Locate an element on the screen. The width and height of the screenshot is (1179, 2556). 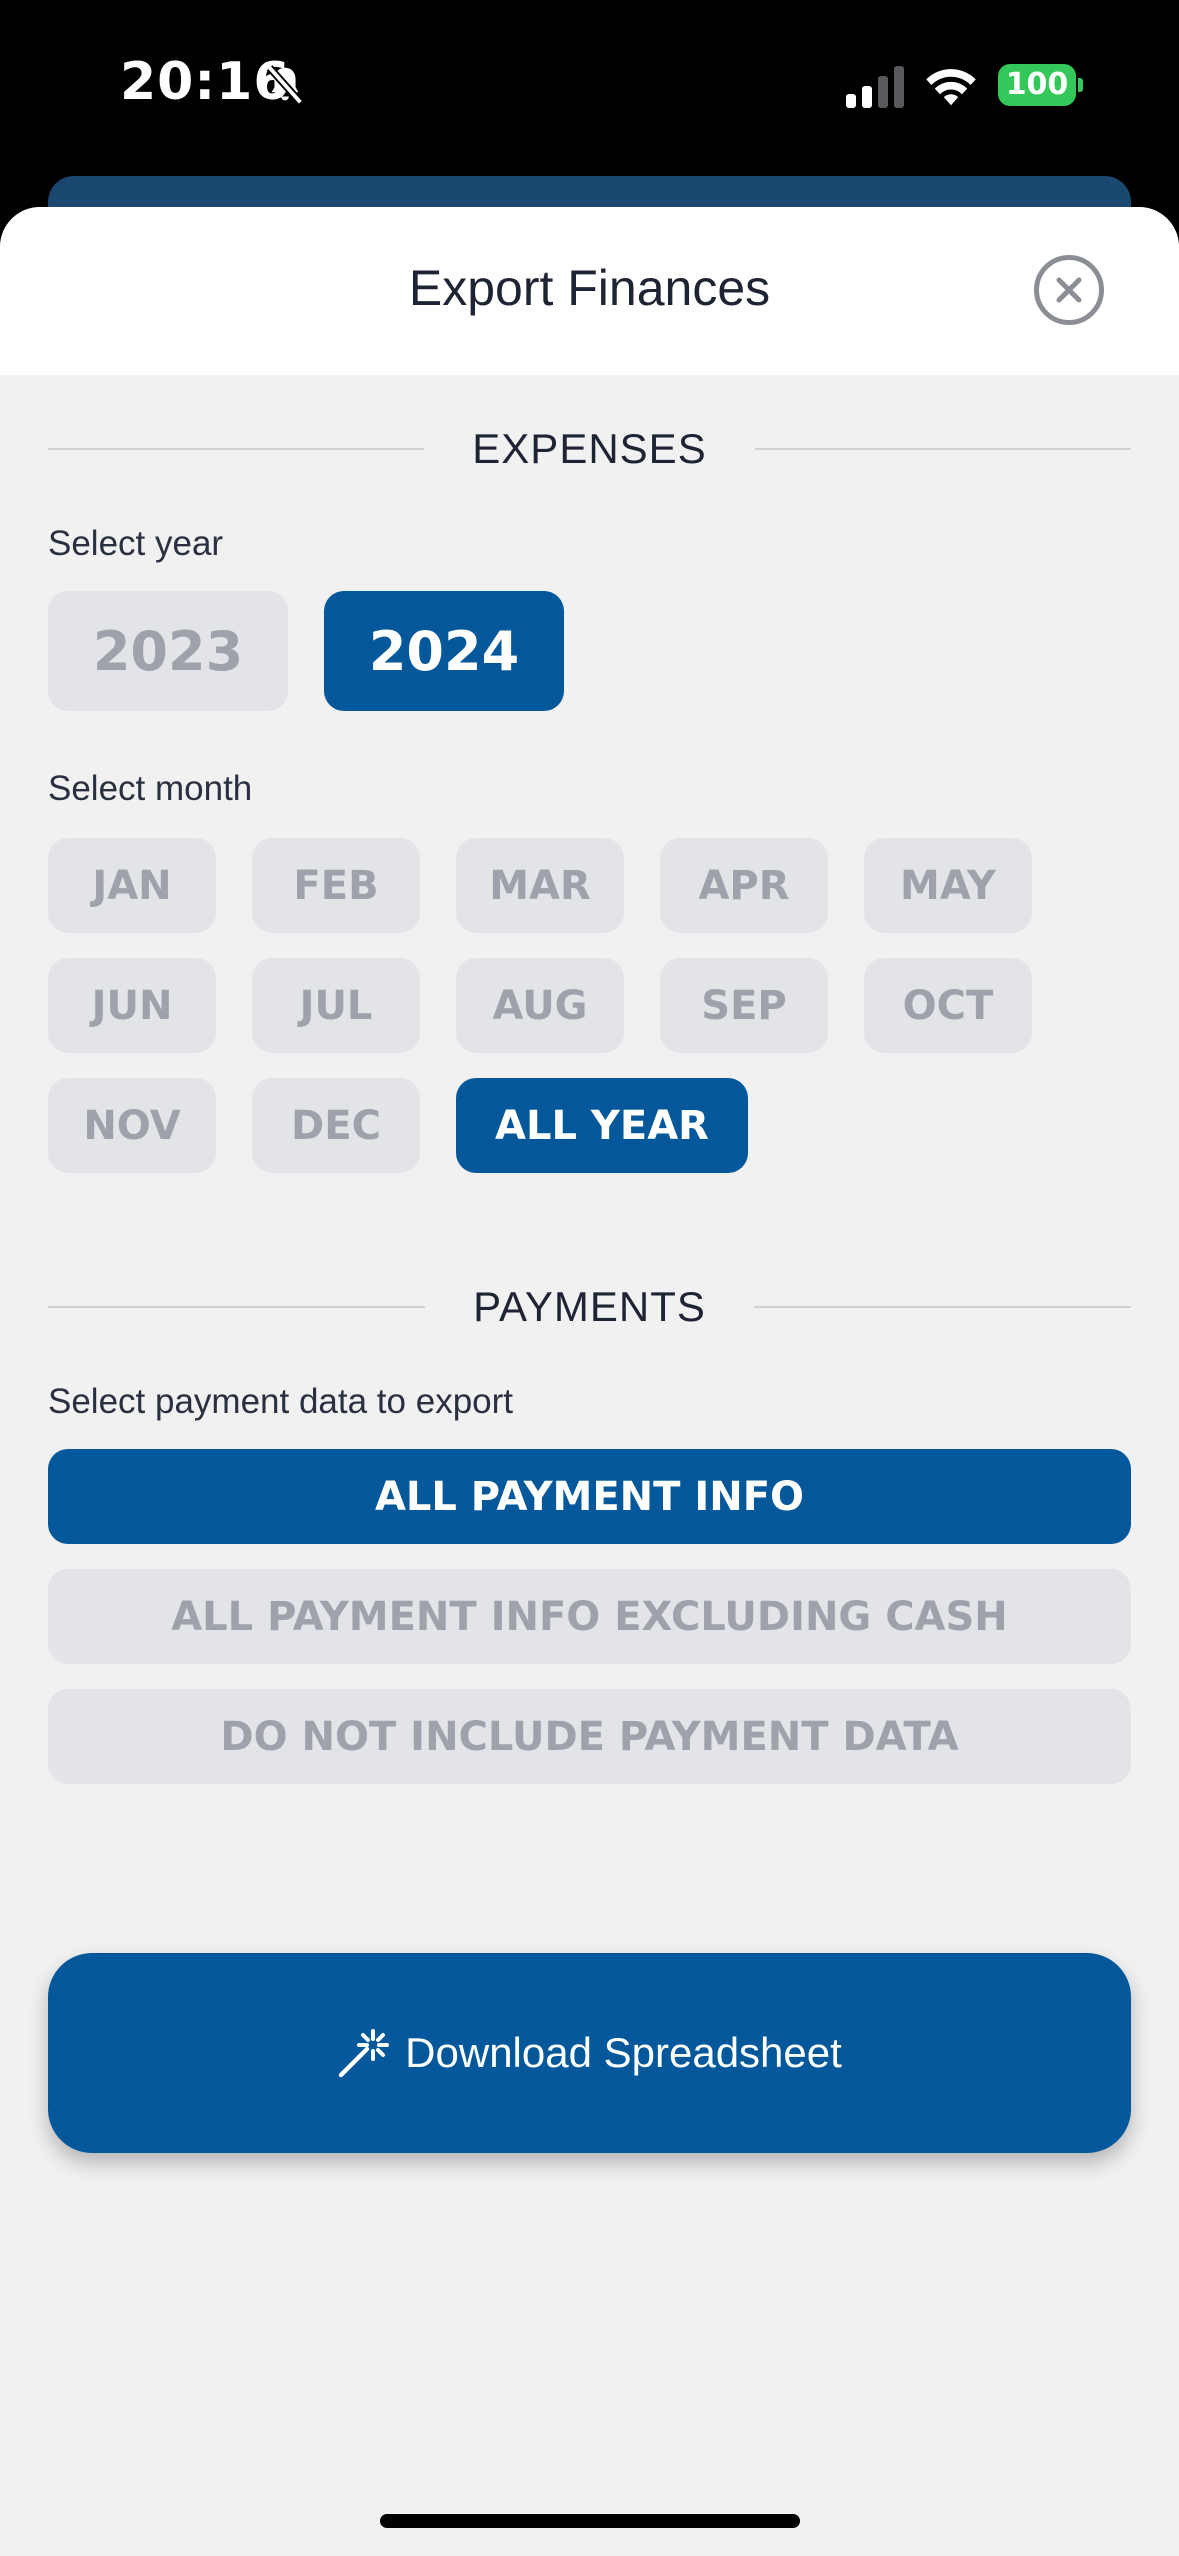
select-year-label: Select year is located at coordinates (136, 543).